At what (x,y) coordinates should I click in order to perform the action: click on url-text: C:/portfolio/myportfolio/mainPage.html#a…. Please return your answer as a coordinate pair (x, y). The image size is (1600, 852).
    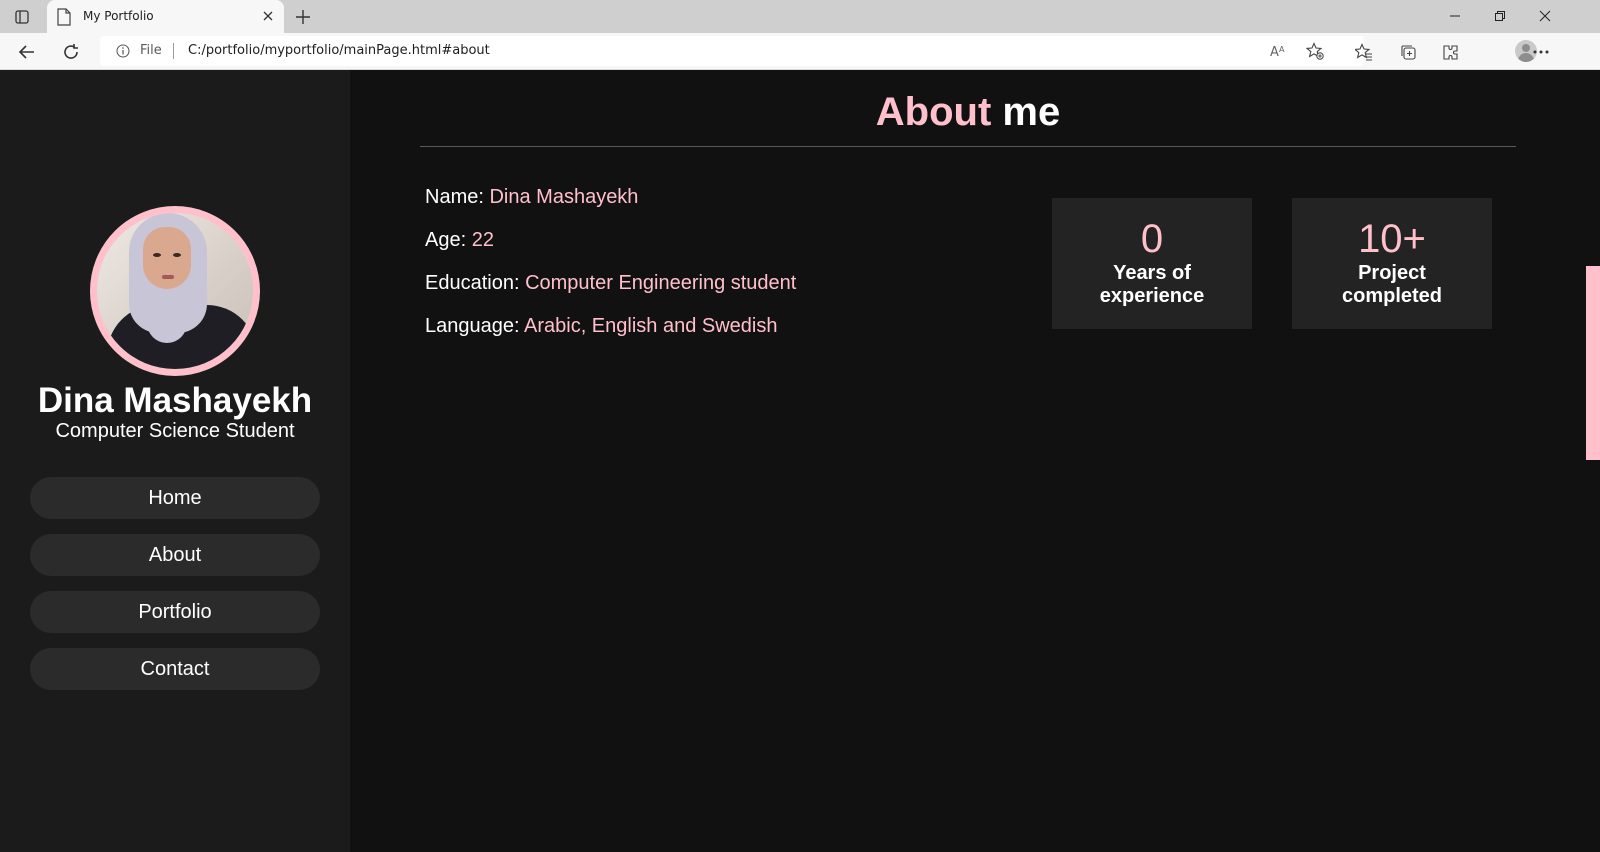
    Looking at the image, I should click on (339, 50).